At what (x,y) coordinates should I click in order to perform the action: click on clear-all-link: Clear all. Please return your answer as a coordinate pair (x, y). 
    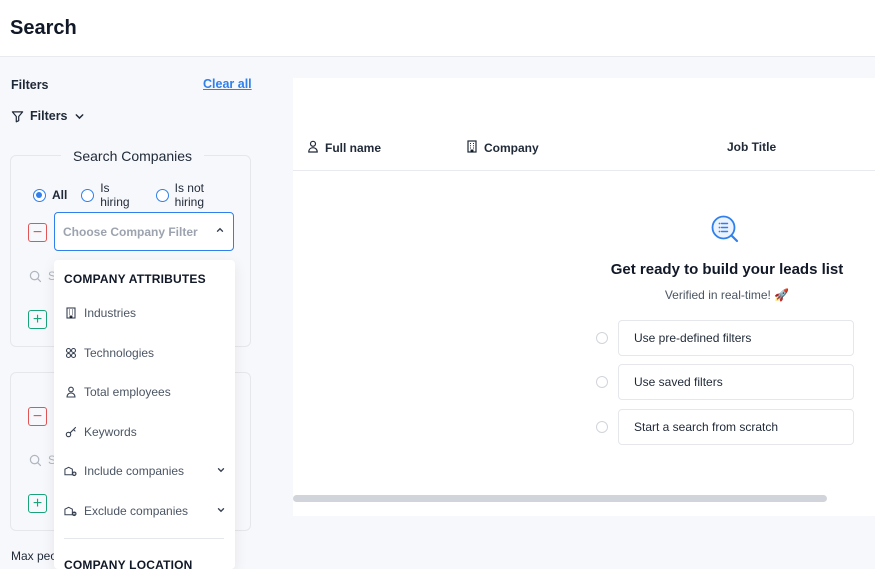
    Looking at the image, I should click on (227, 84).